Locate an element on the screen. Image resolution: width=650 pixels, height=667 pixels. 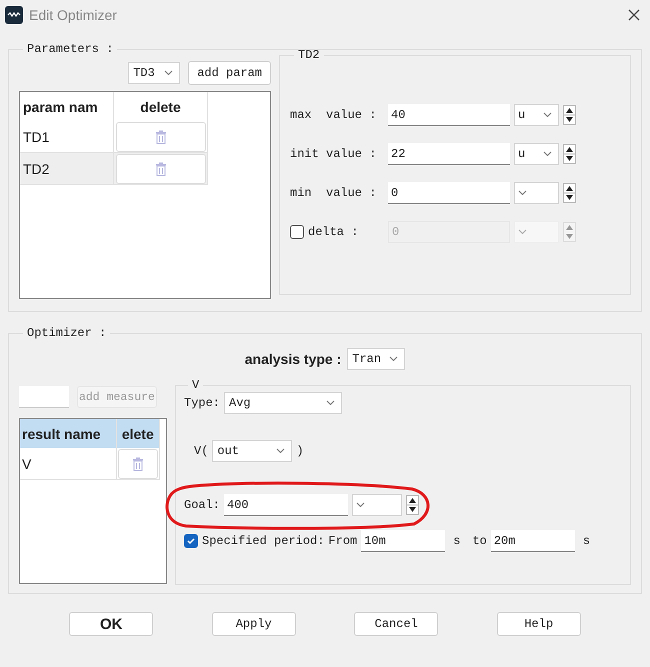
goal-field: 400 is located at coordinates (286, 505).